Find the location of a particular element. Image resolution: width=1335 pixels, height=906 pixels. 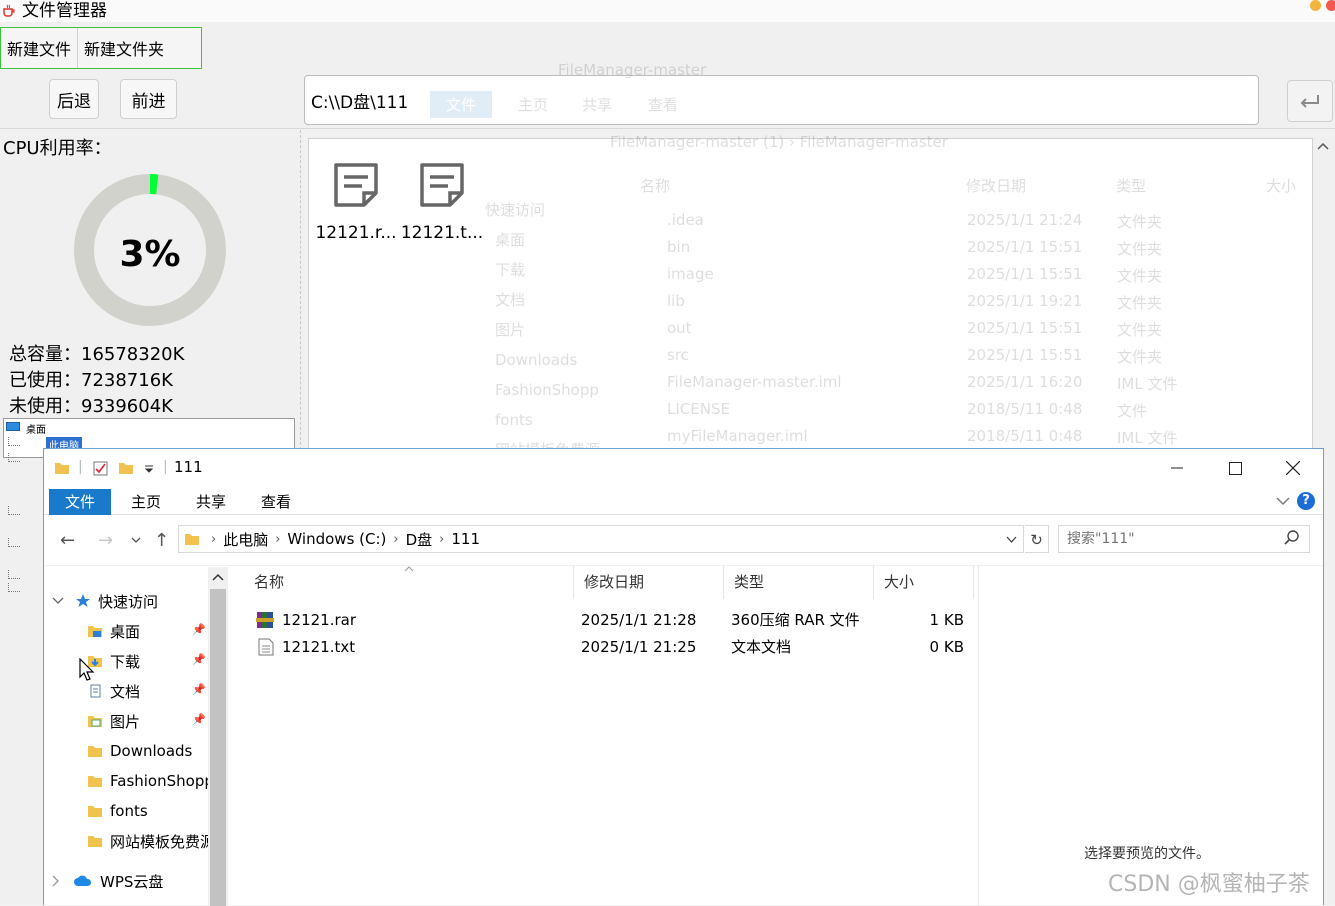

search-icon is located at coordinates (1292, 538).